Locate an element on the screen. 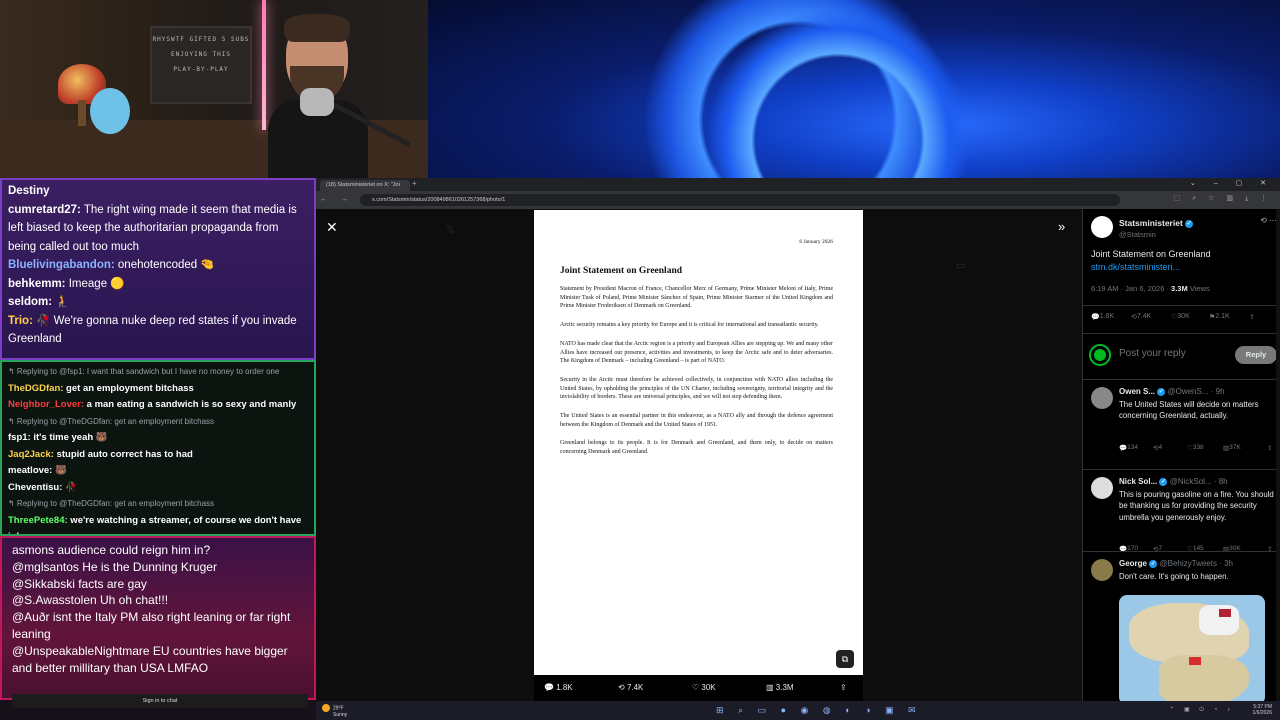  chat-username: @Auðr is located at coordinates (31, 617).